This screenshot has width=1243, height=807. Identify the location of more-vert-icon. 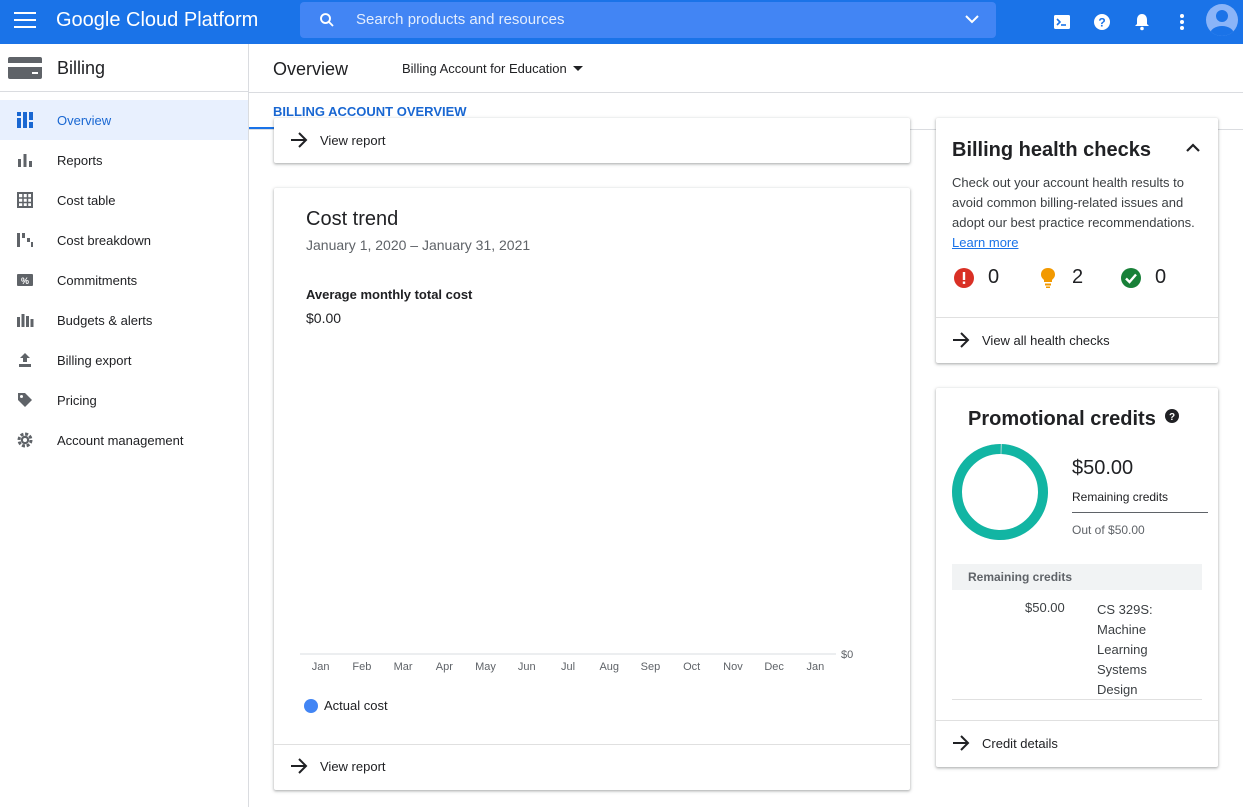
(1182, 22).